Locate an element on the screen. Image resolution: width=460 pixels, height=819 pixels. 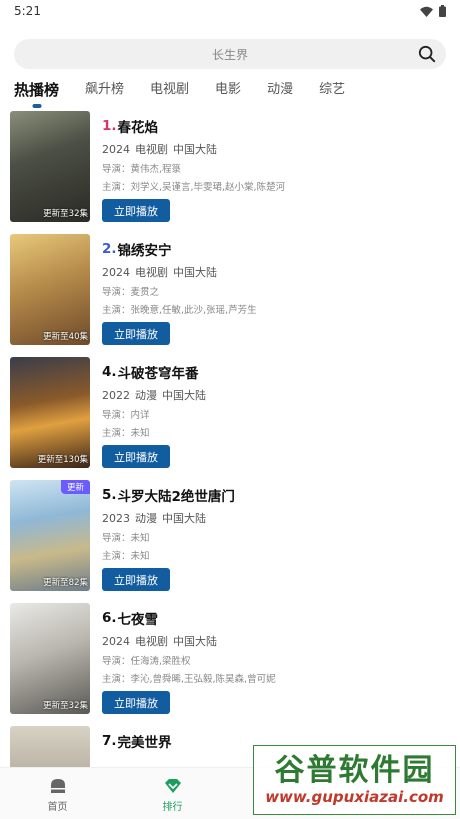
item-title: 5. 斗罗大陆2绝世唐门 is located at coordinates (168, 495).